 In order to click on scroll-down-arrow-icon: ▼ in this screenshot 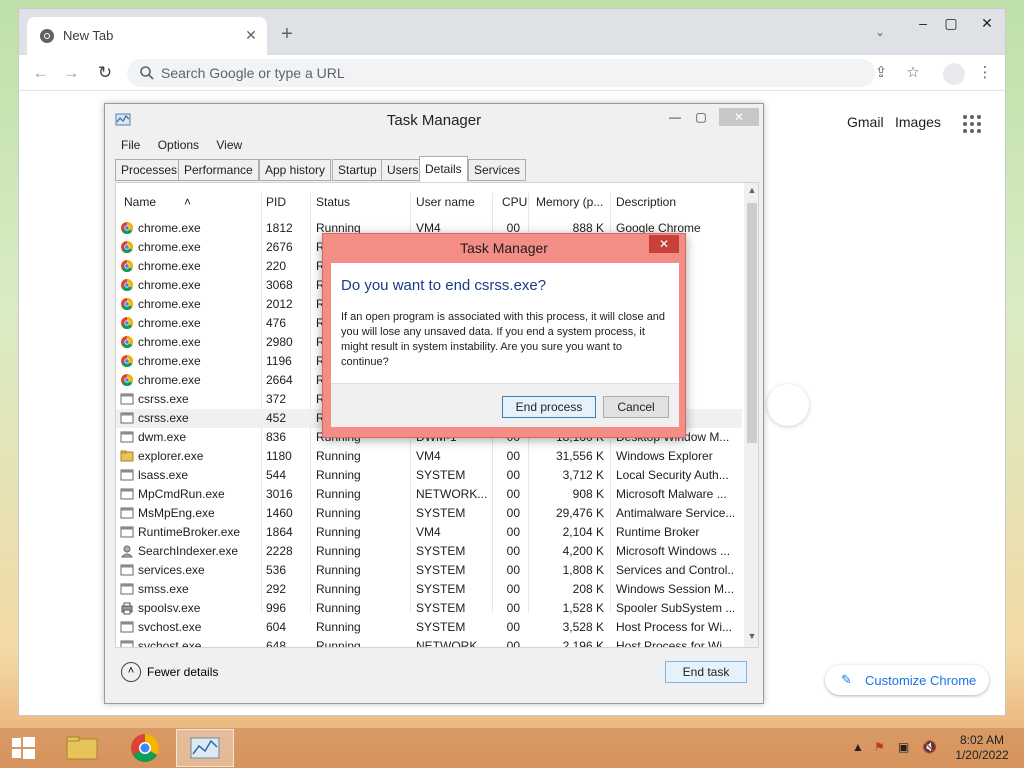, I will do `click(751, 636)`.